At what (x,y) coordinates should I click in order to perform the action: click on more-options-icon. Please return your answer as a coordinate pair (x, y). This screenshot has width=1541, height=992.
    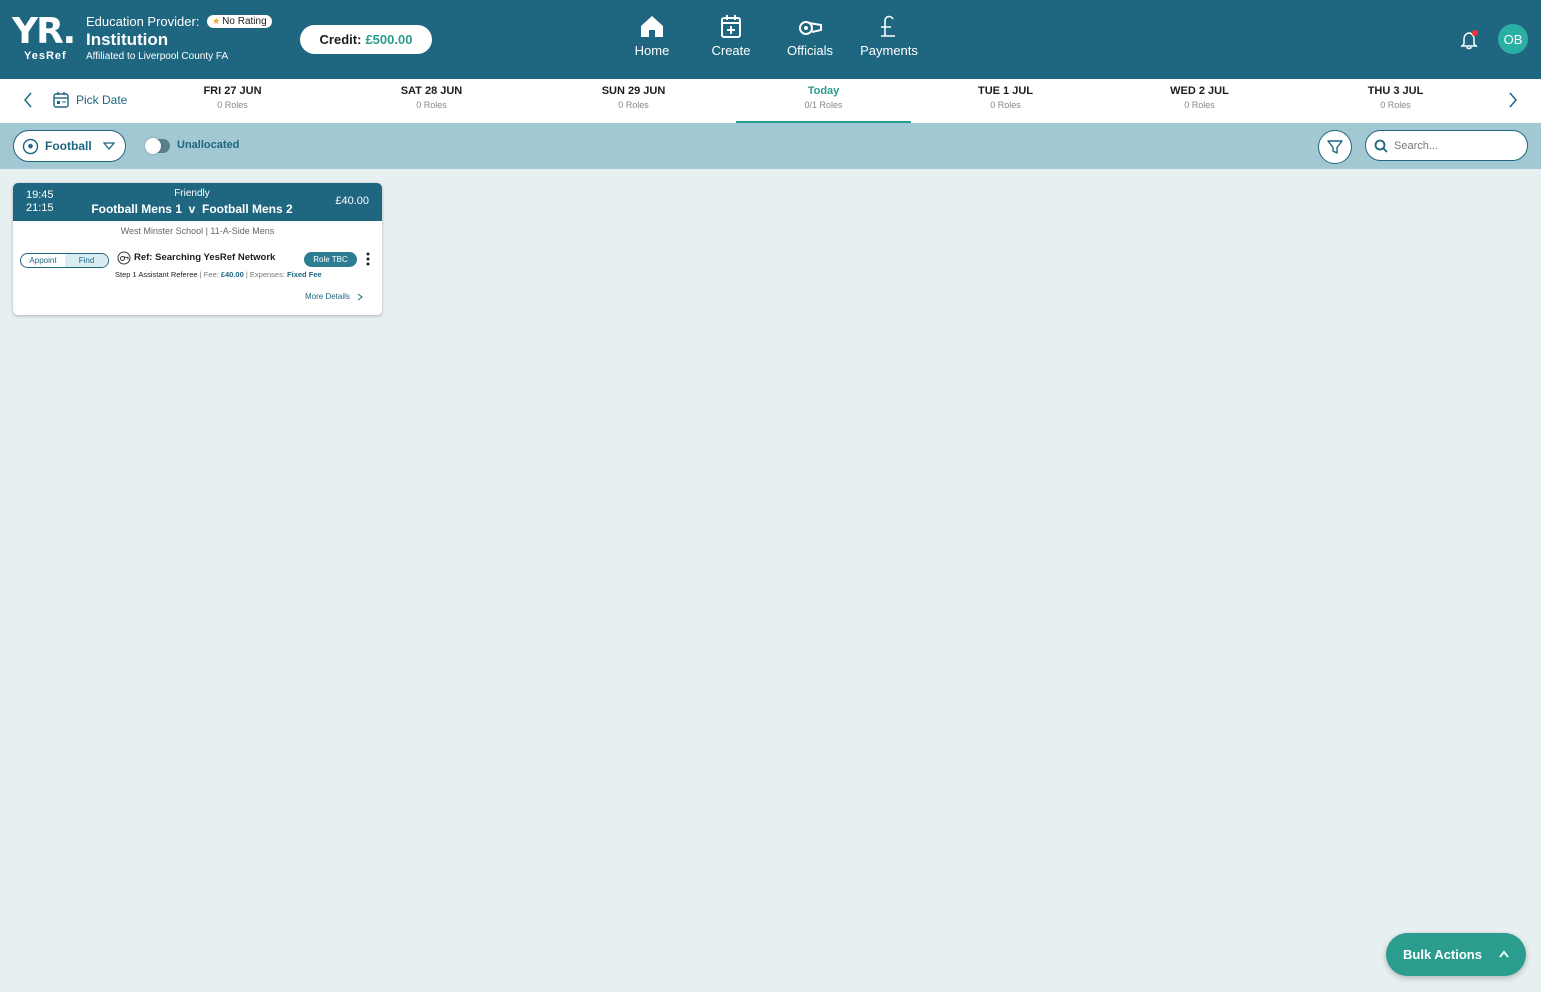
    Looking at the image, I should click on (368, 259).